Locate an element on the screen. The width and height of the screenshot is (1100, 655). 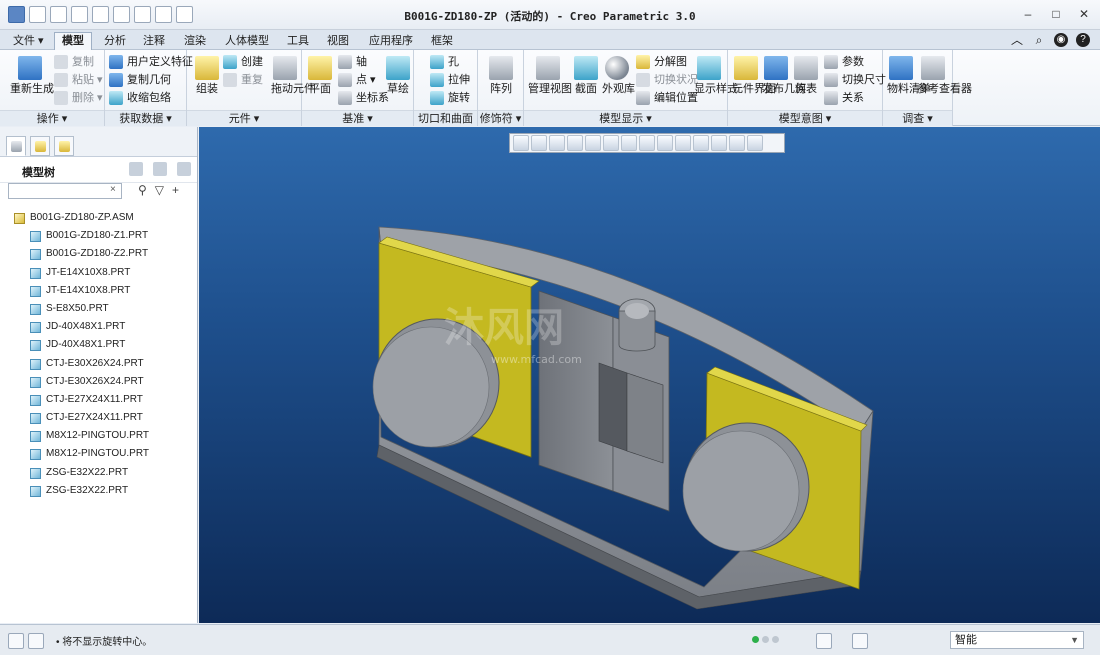
tree-part-row: S-E8X50.PRT is located at coordinates (98, 309).